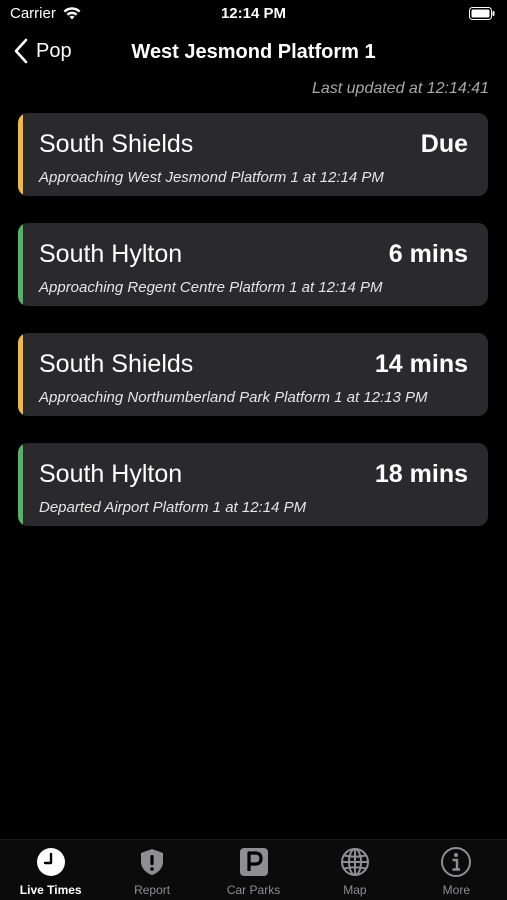  What do you see at coordinates (400, 88) in the screenshot?
I see `last-updated-text: Last updated at 12:14:41` at bounding box center [400, 88].